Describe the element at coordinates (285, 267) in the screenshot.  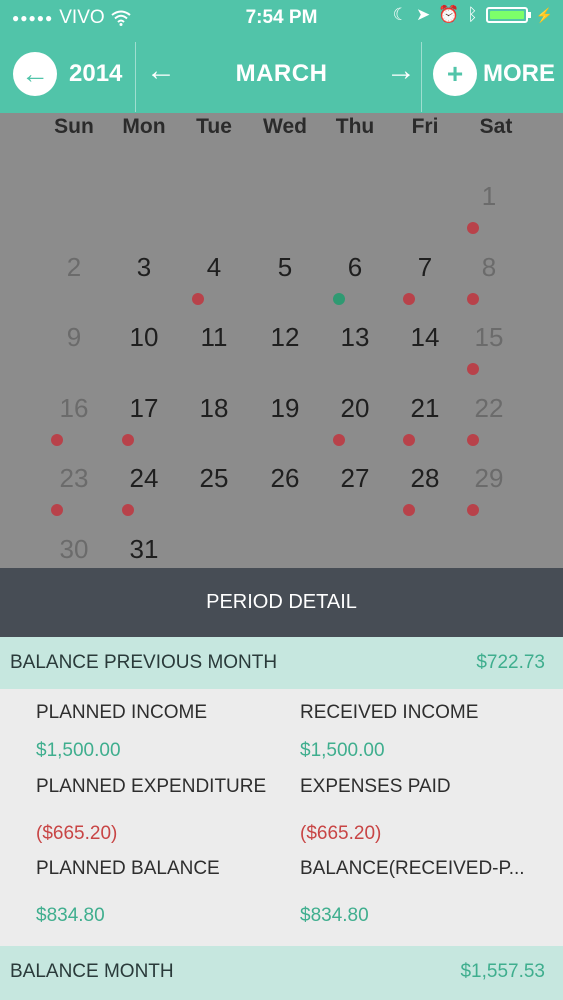
I see `calendar-day: 5` at that location.